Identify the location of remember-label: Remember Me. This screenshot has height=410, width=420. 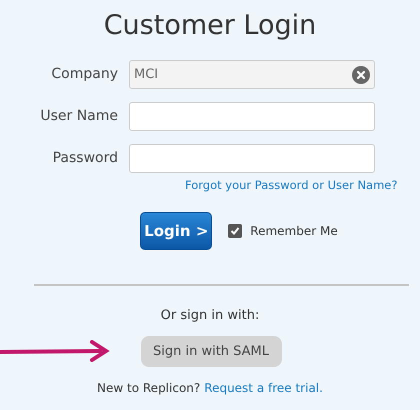
(294, 231).